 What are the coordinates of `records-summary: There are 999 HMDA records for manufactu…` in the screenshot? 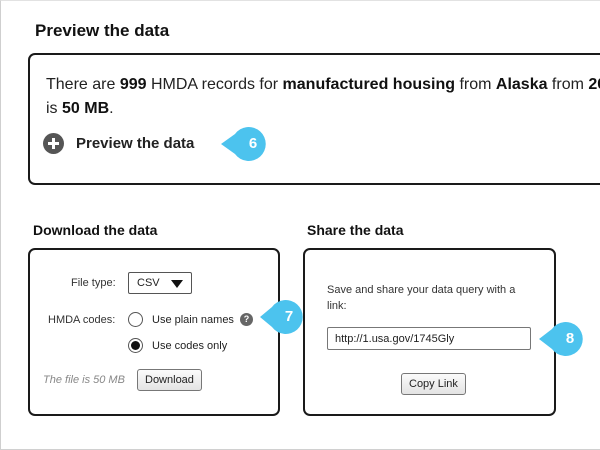 It's located at (323, 97).